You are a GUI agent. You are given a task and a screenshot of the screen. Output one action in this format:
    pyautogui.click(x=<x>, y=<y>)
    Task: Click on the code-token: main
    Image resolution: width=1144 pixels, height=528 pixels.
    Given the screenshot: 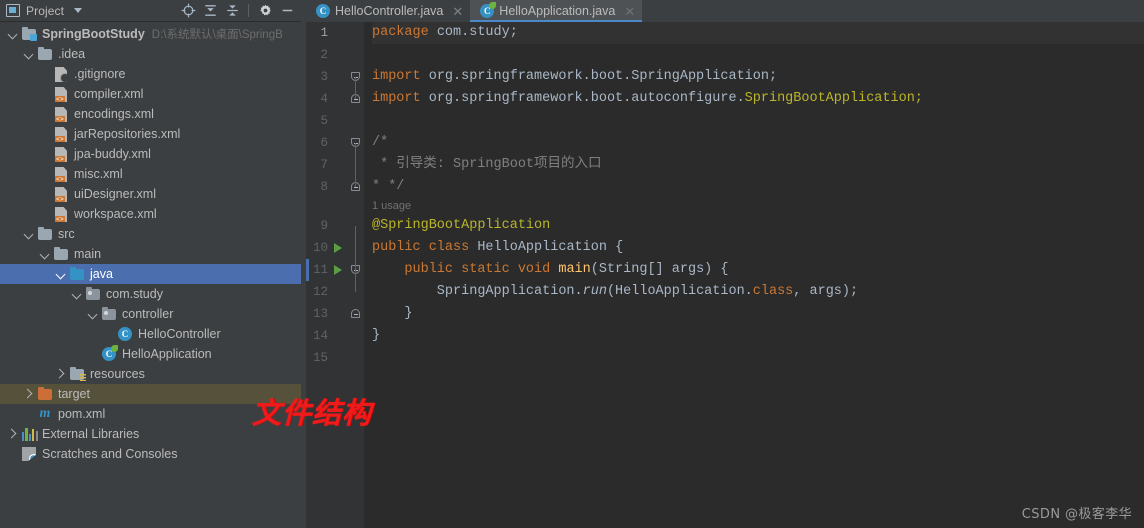 What is the action you would take?
    pyautogui.click(x=574, y=269)
    